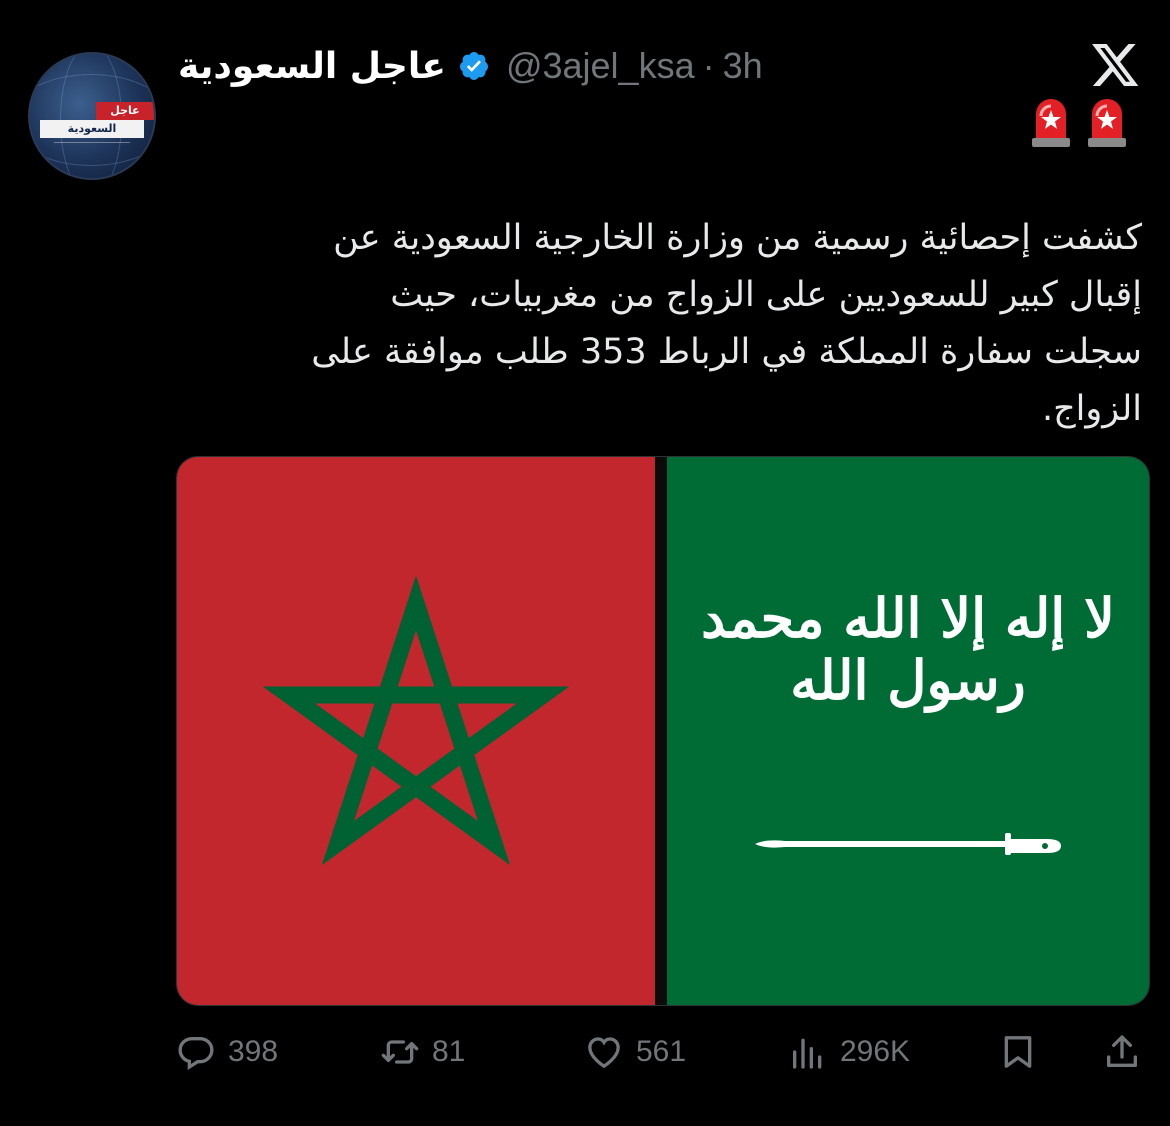 The height and width of the screenshot is (1126, 1170). Describe the element at coordinates (661, 1051) in the screenshot. I see `like-count: 561` at that location.